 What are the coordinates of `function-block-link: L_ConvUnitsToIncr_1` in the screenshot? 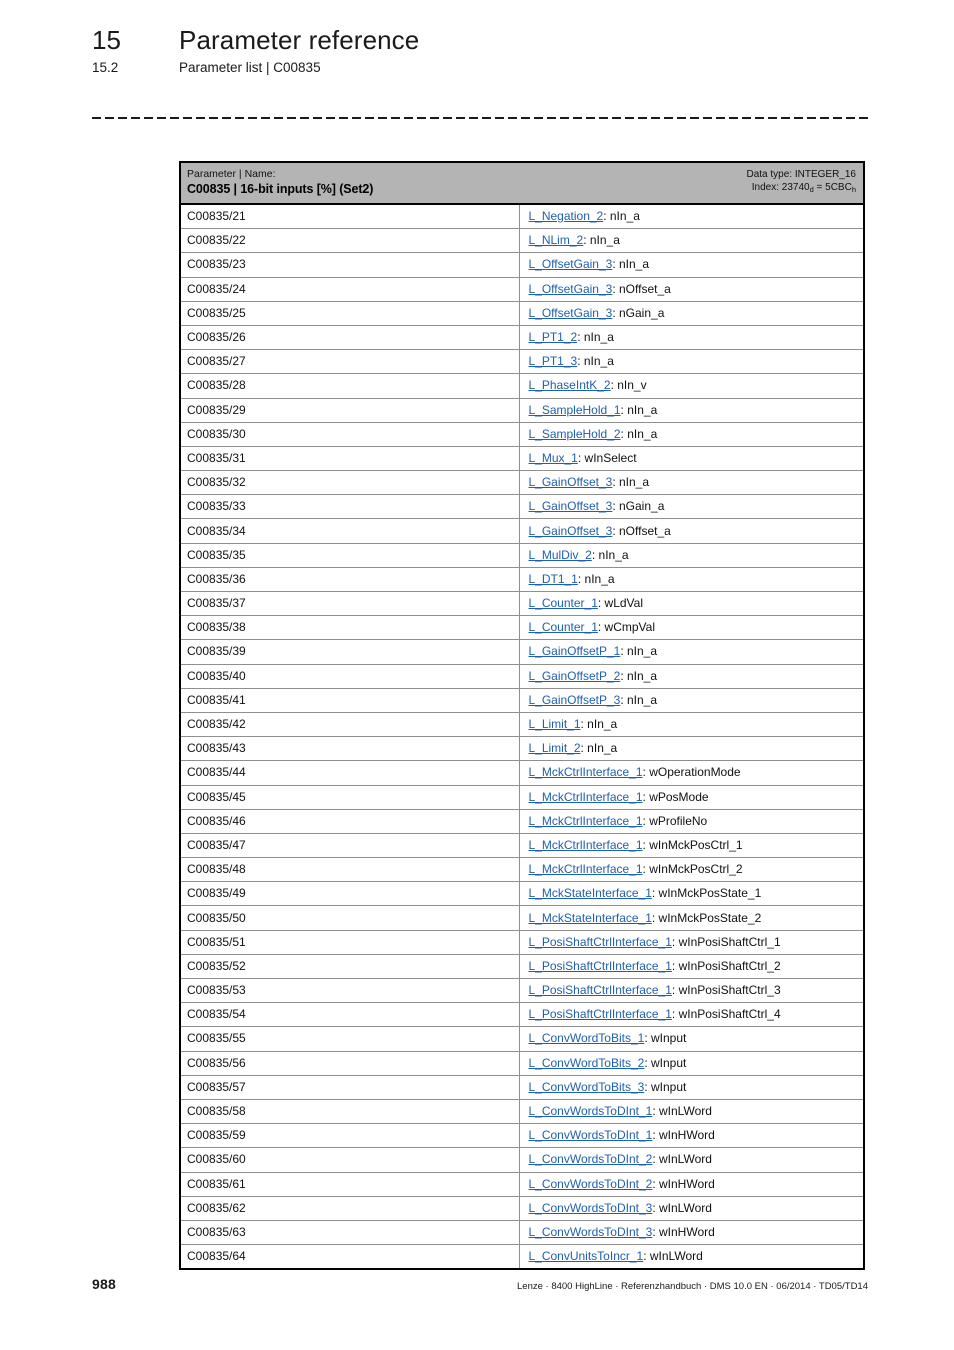 It's located at (585, 1256).